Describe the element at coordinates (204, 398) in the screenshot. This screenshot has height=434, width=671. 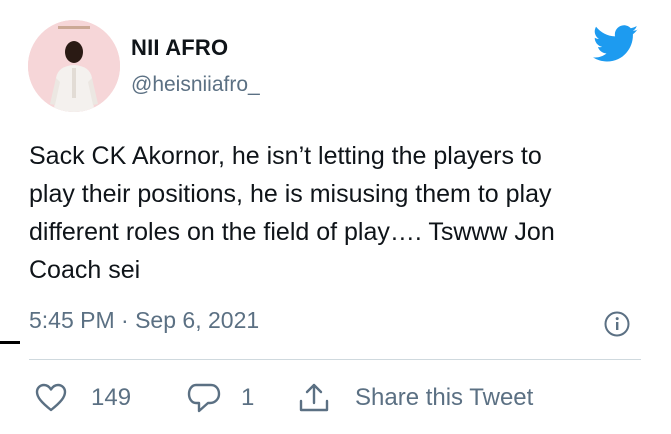
I see `reply-bubble-icon` at that location.